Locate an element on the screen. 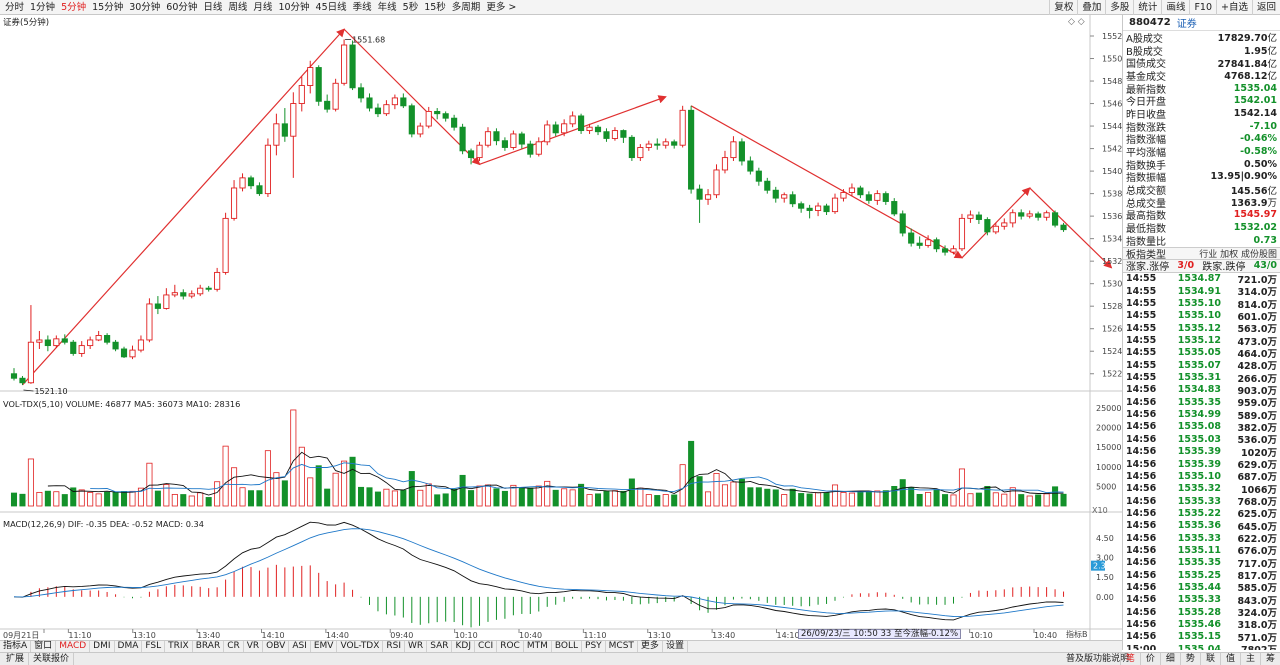 This screenshot has height=665, width=1280. indicator-tab: FSL is located at coordinates (154, 646).